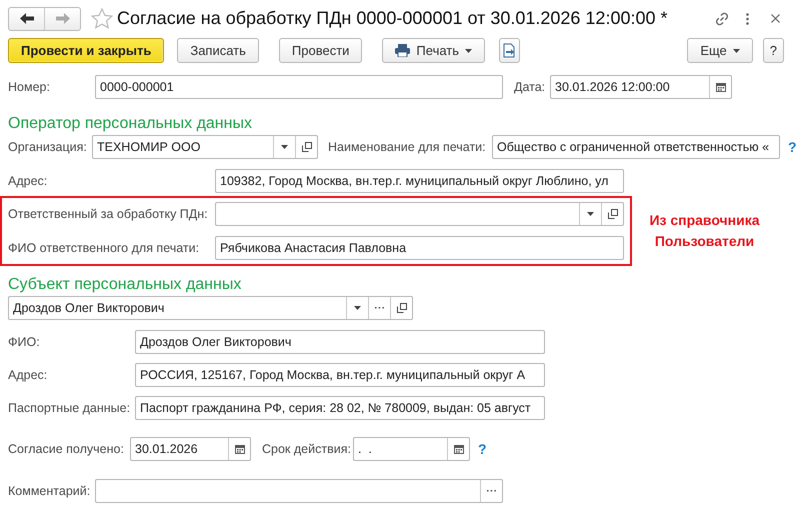  I want to click on post-and-close-button: Провести и закрыть, so click(86, 50).